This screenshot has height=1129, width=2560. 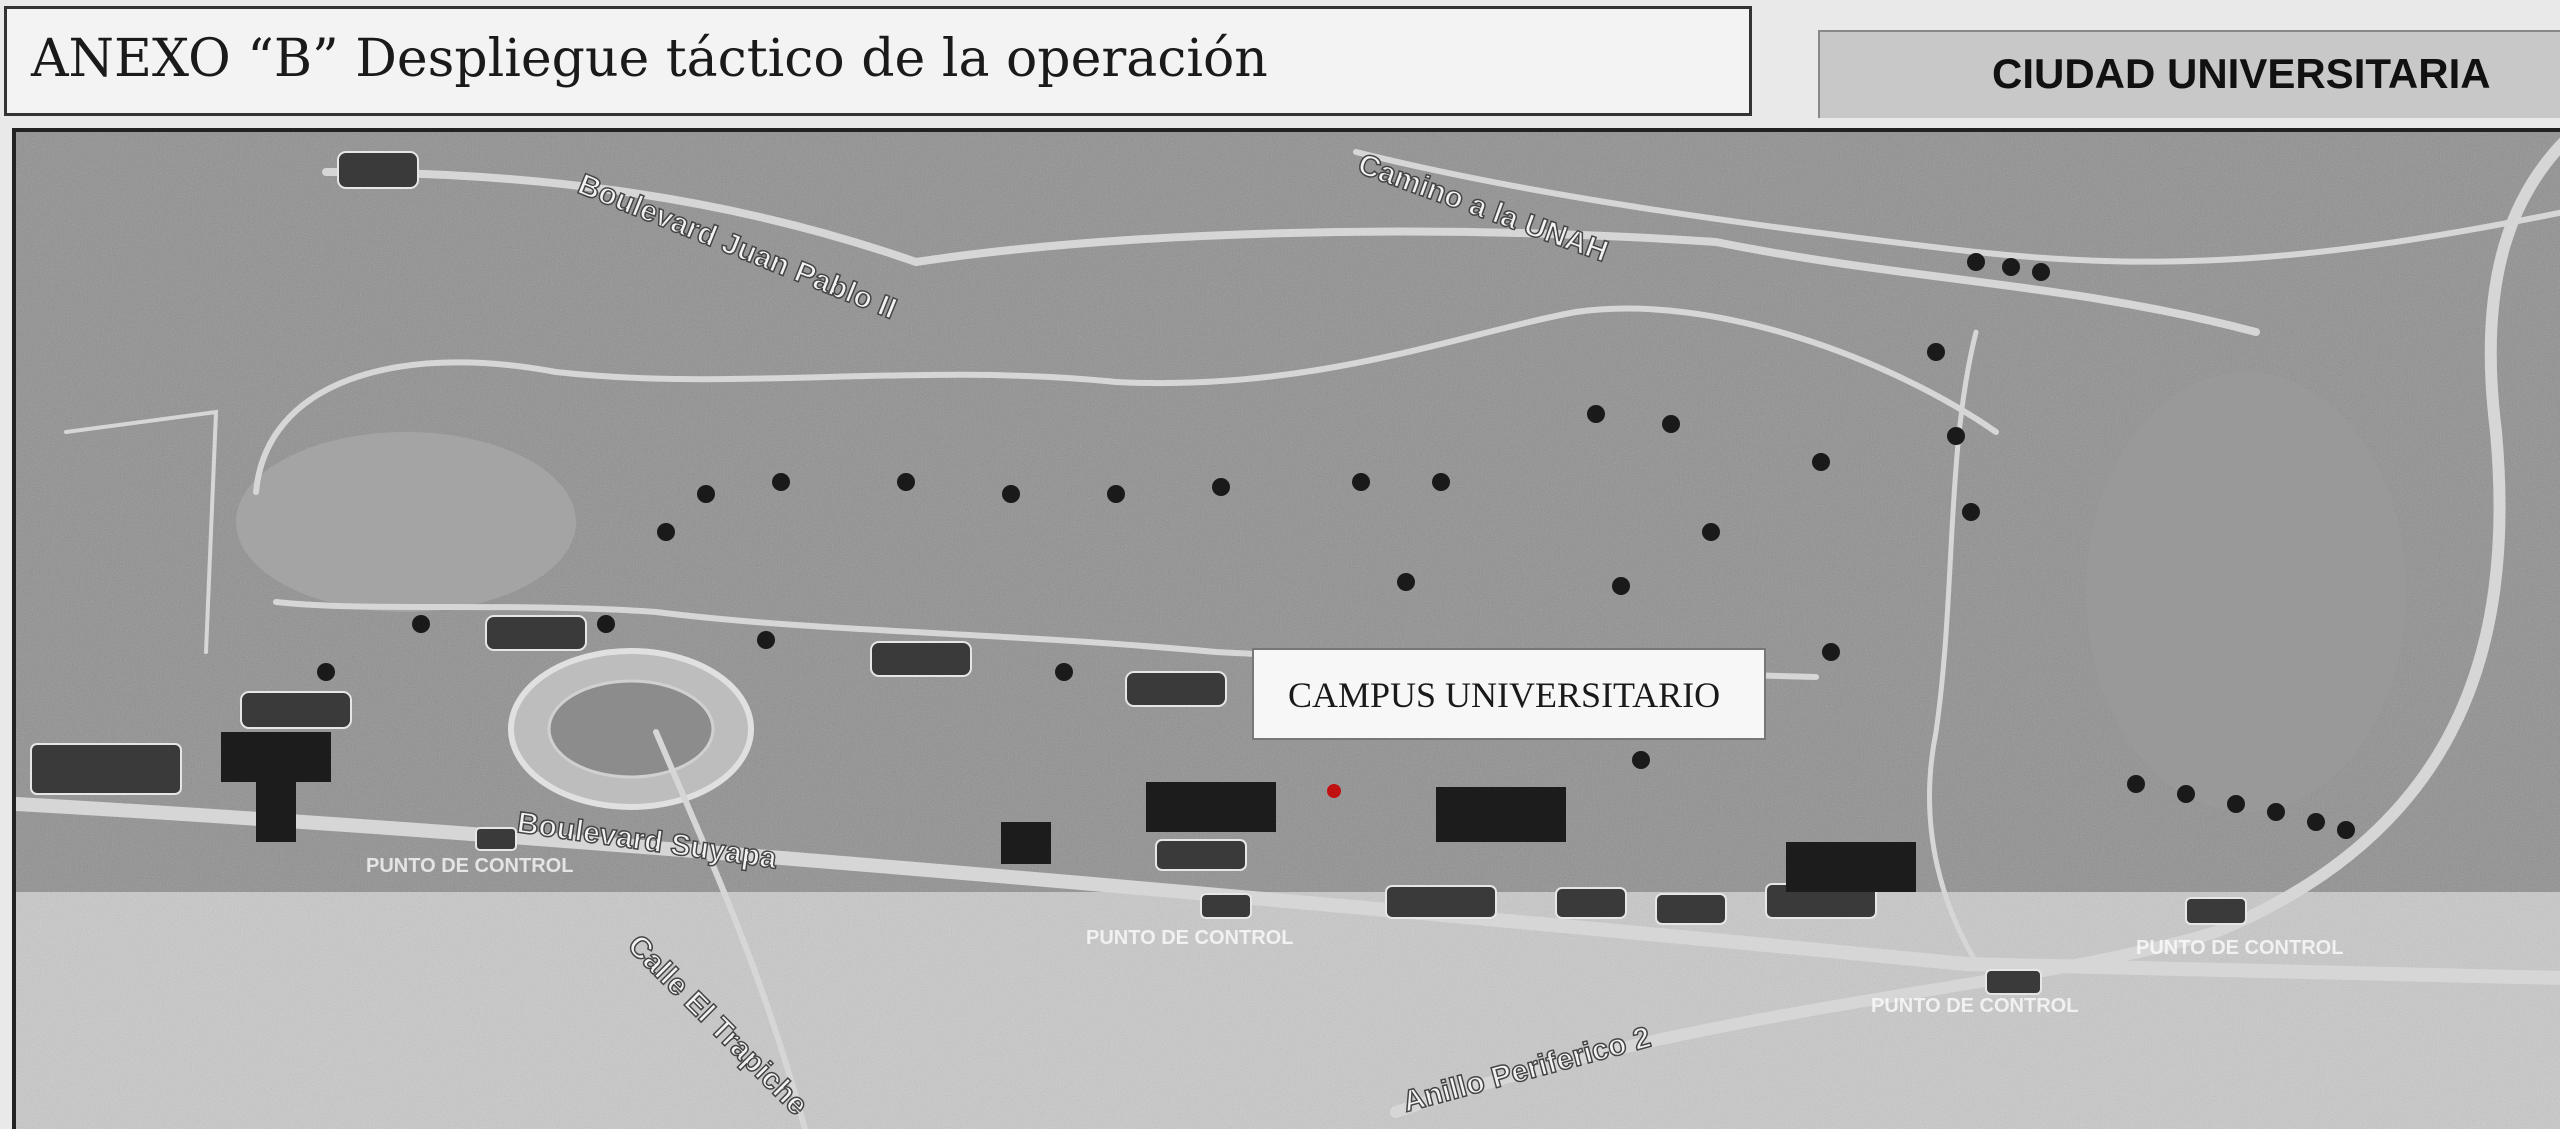 I want to click on target-location-marker, so click(x=1334, y=791).